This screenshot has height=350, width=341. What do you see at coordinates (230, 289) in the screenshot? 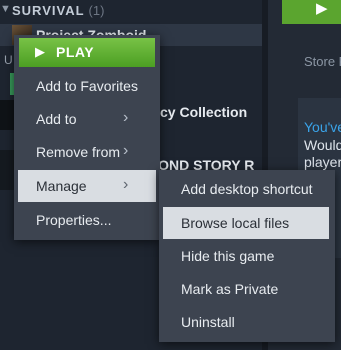
I see `submenu-item-label: Mark as Private` at bounding box center [230, 289].